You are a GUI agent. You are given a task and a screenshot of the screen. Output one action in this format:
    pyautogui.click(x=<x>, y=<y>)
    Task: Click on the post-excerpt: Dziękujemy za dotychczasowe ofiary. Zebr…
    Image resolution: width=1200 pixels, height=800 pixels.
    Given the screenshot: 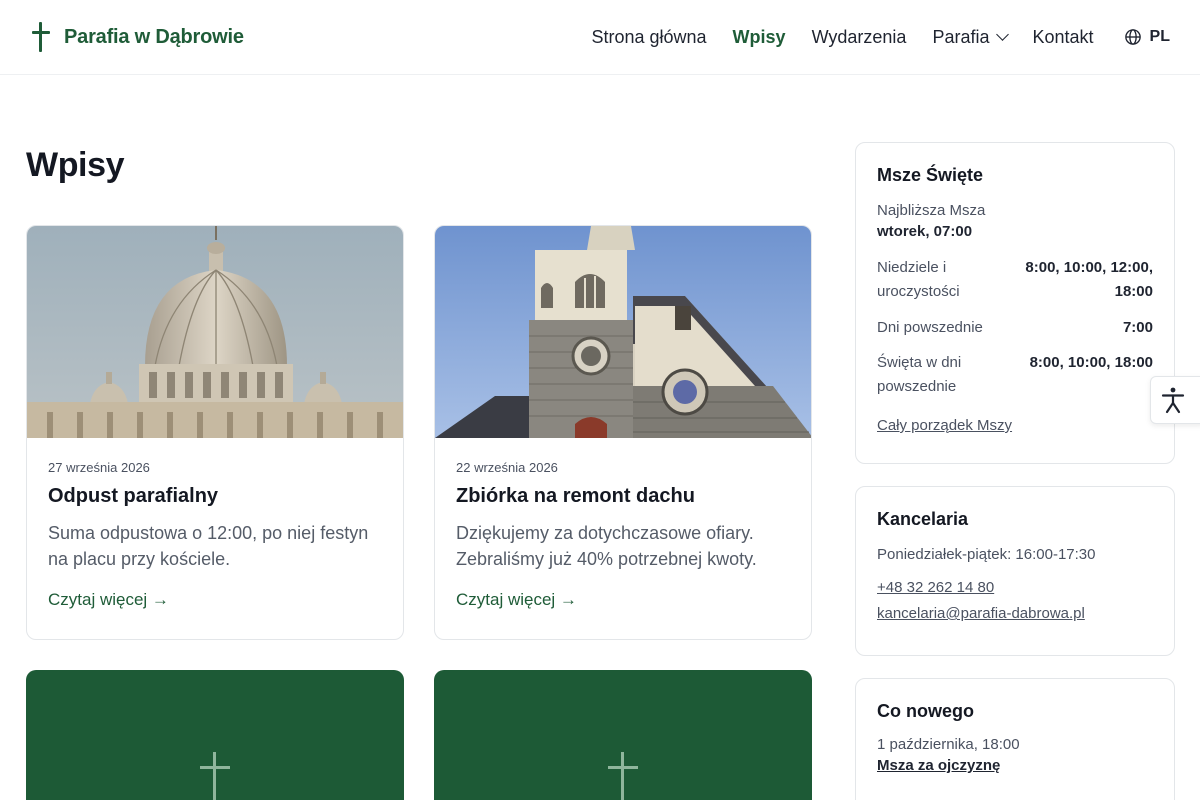 What is the action you would take?
    pyautogui.click(x=606, y=546)
    